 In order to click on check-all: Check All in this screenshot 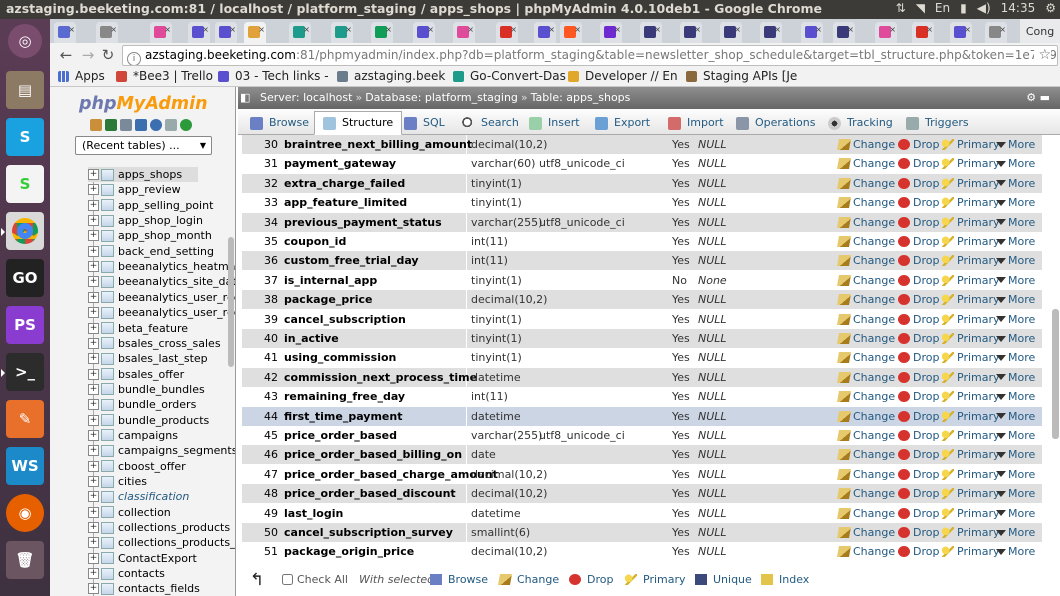, I will do `click(315, 579)`.